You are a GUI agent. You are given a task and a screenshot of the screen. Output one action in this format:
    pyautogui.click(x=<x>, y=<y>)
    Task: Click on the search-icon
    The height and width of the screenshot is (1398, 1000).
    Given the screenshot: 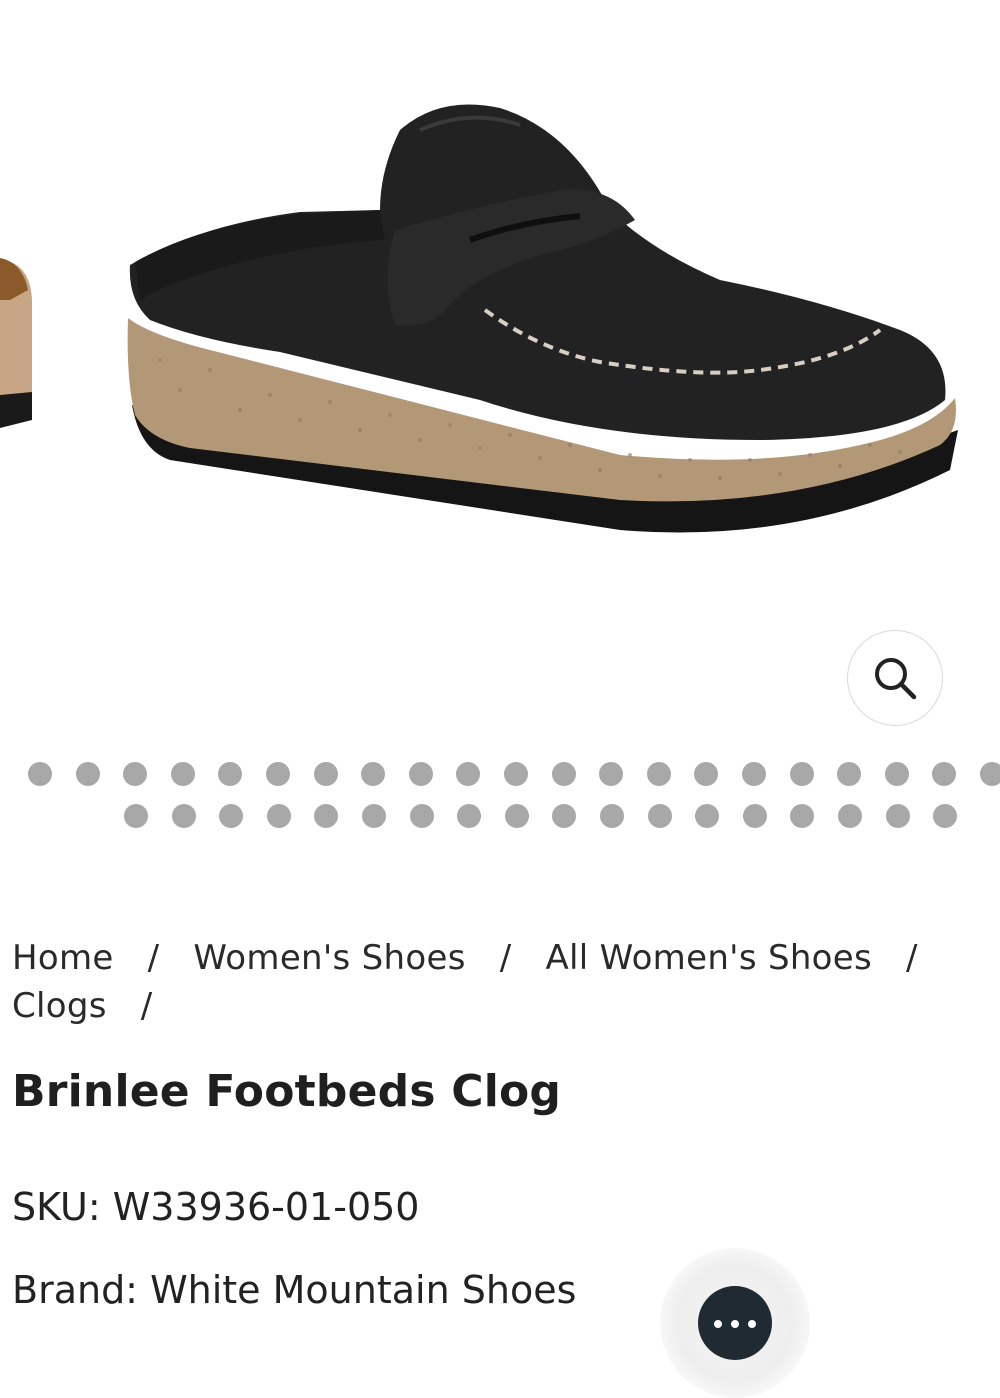 What is the action you would take?
    pyautogui.click(x=896, y=679)
    